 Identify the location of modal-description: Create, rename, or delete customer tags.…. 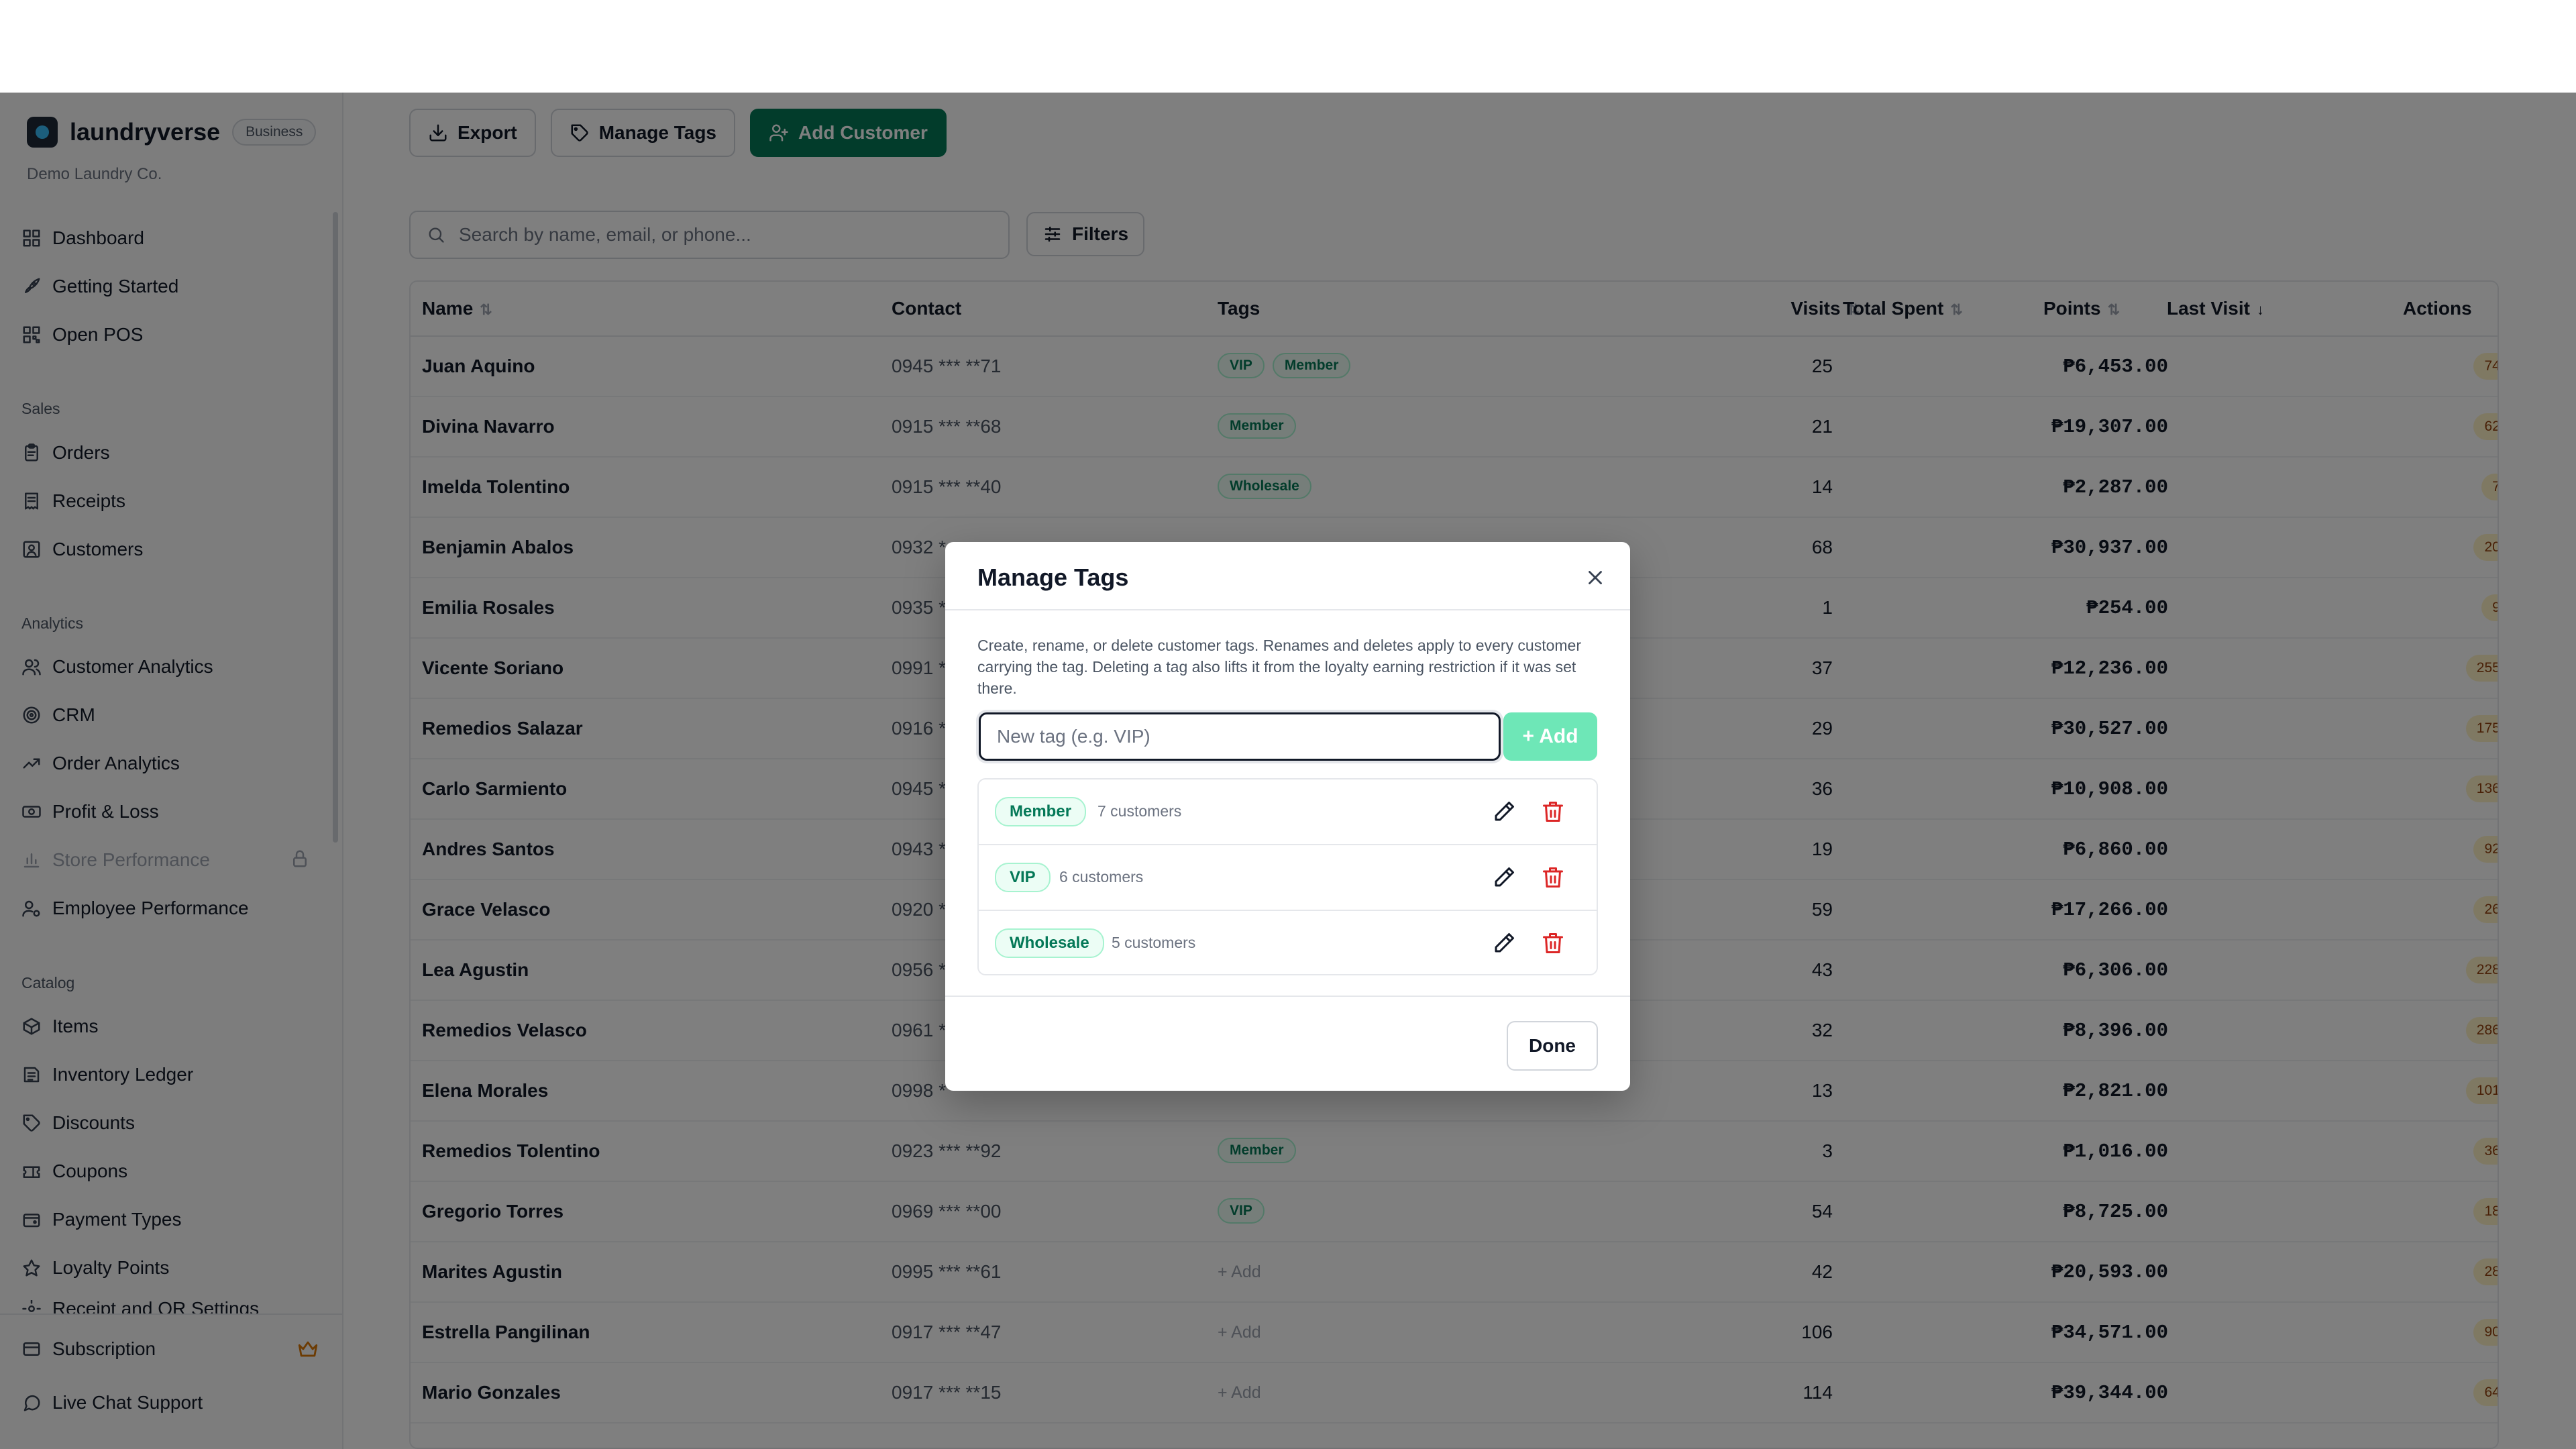
(1279, 667).